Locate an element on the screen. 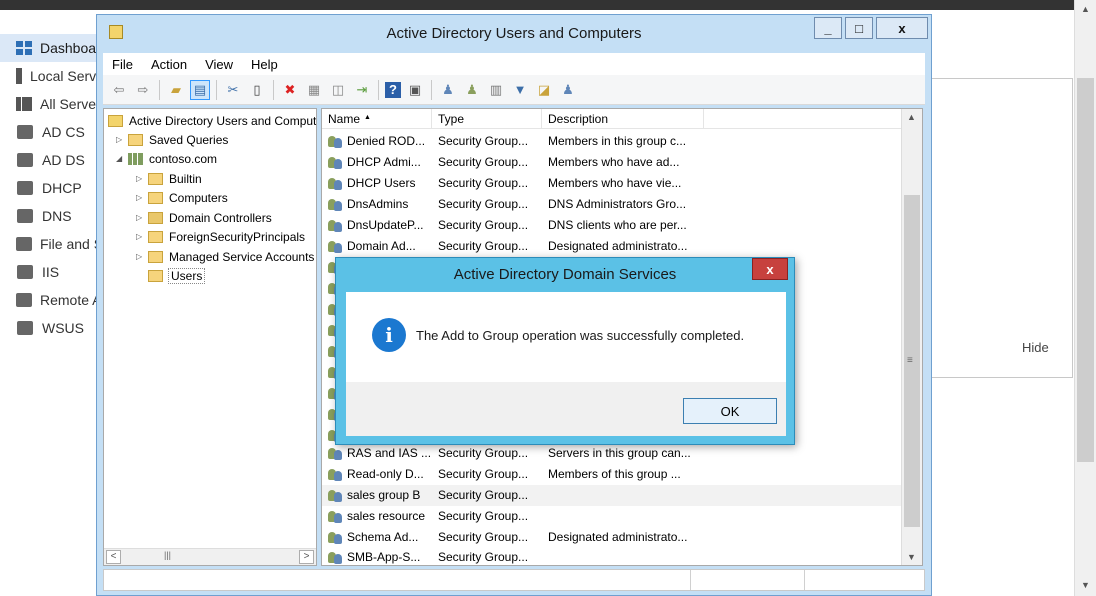  page-scrollbar: ▲ ▼ is located at coordinates (1085, 298).